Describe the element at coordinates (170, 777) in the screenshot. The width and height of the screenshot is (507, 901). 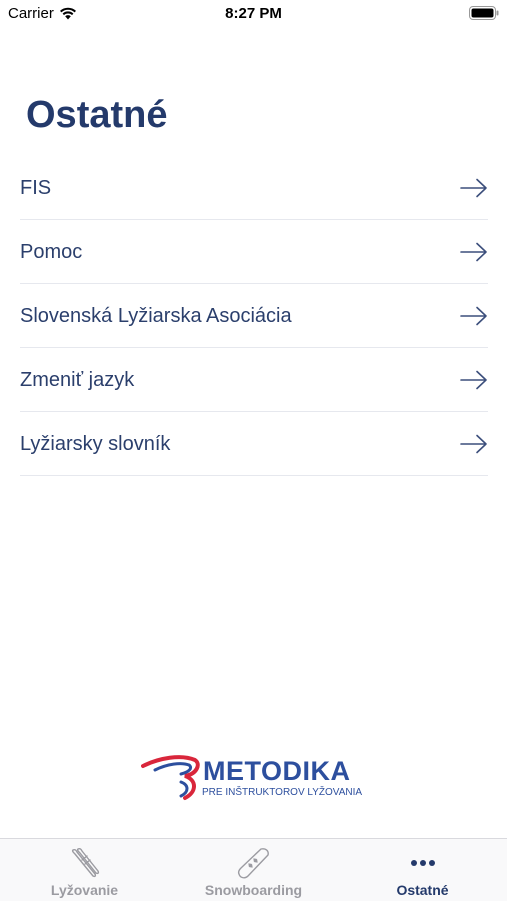
I see `metodika-logo-mark` at that location.